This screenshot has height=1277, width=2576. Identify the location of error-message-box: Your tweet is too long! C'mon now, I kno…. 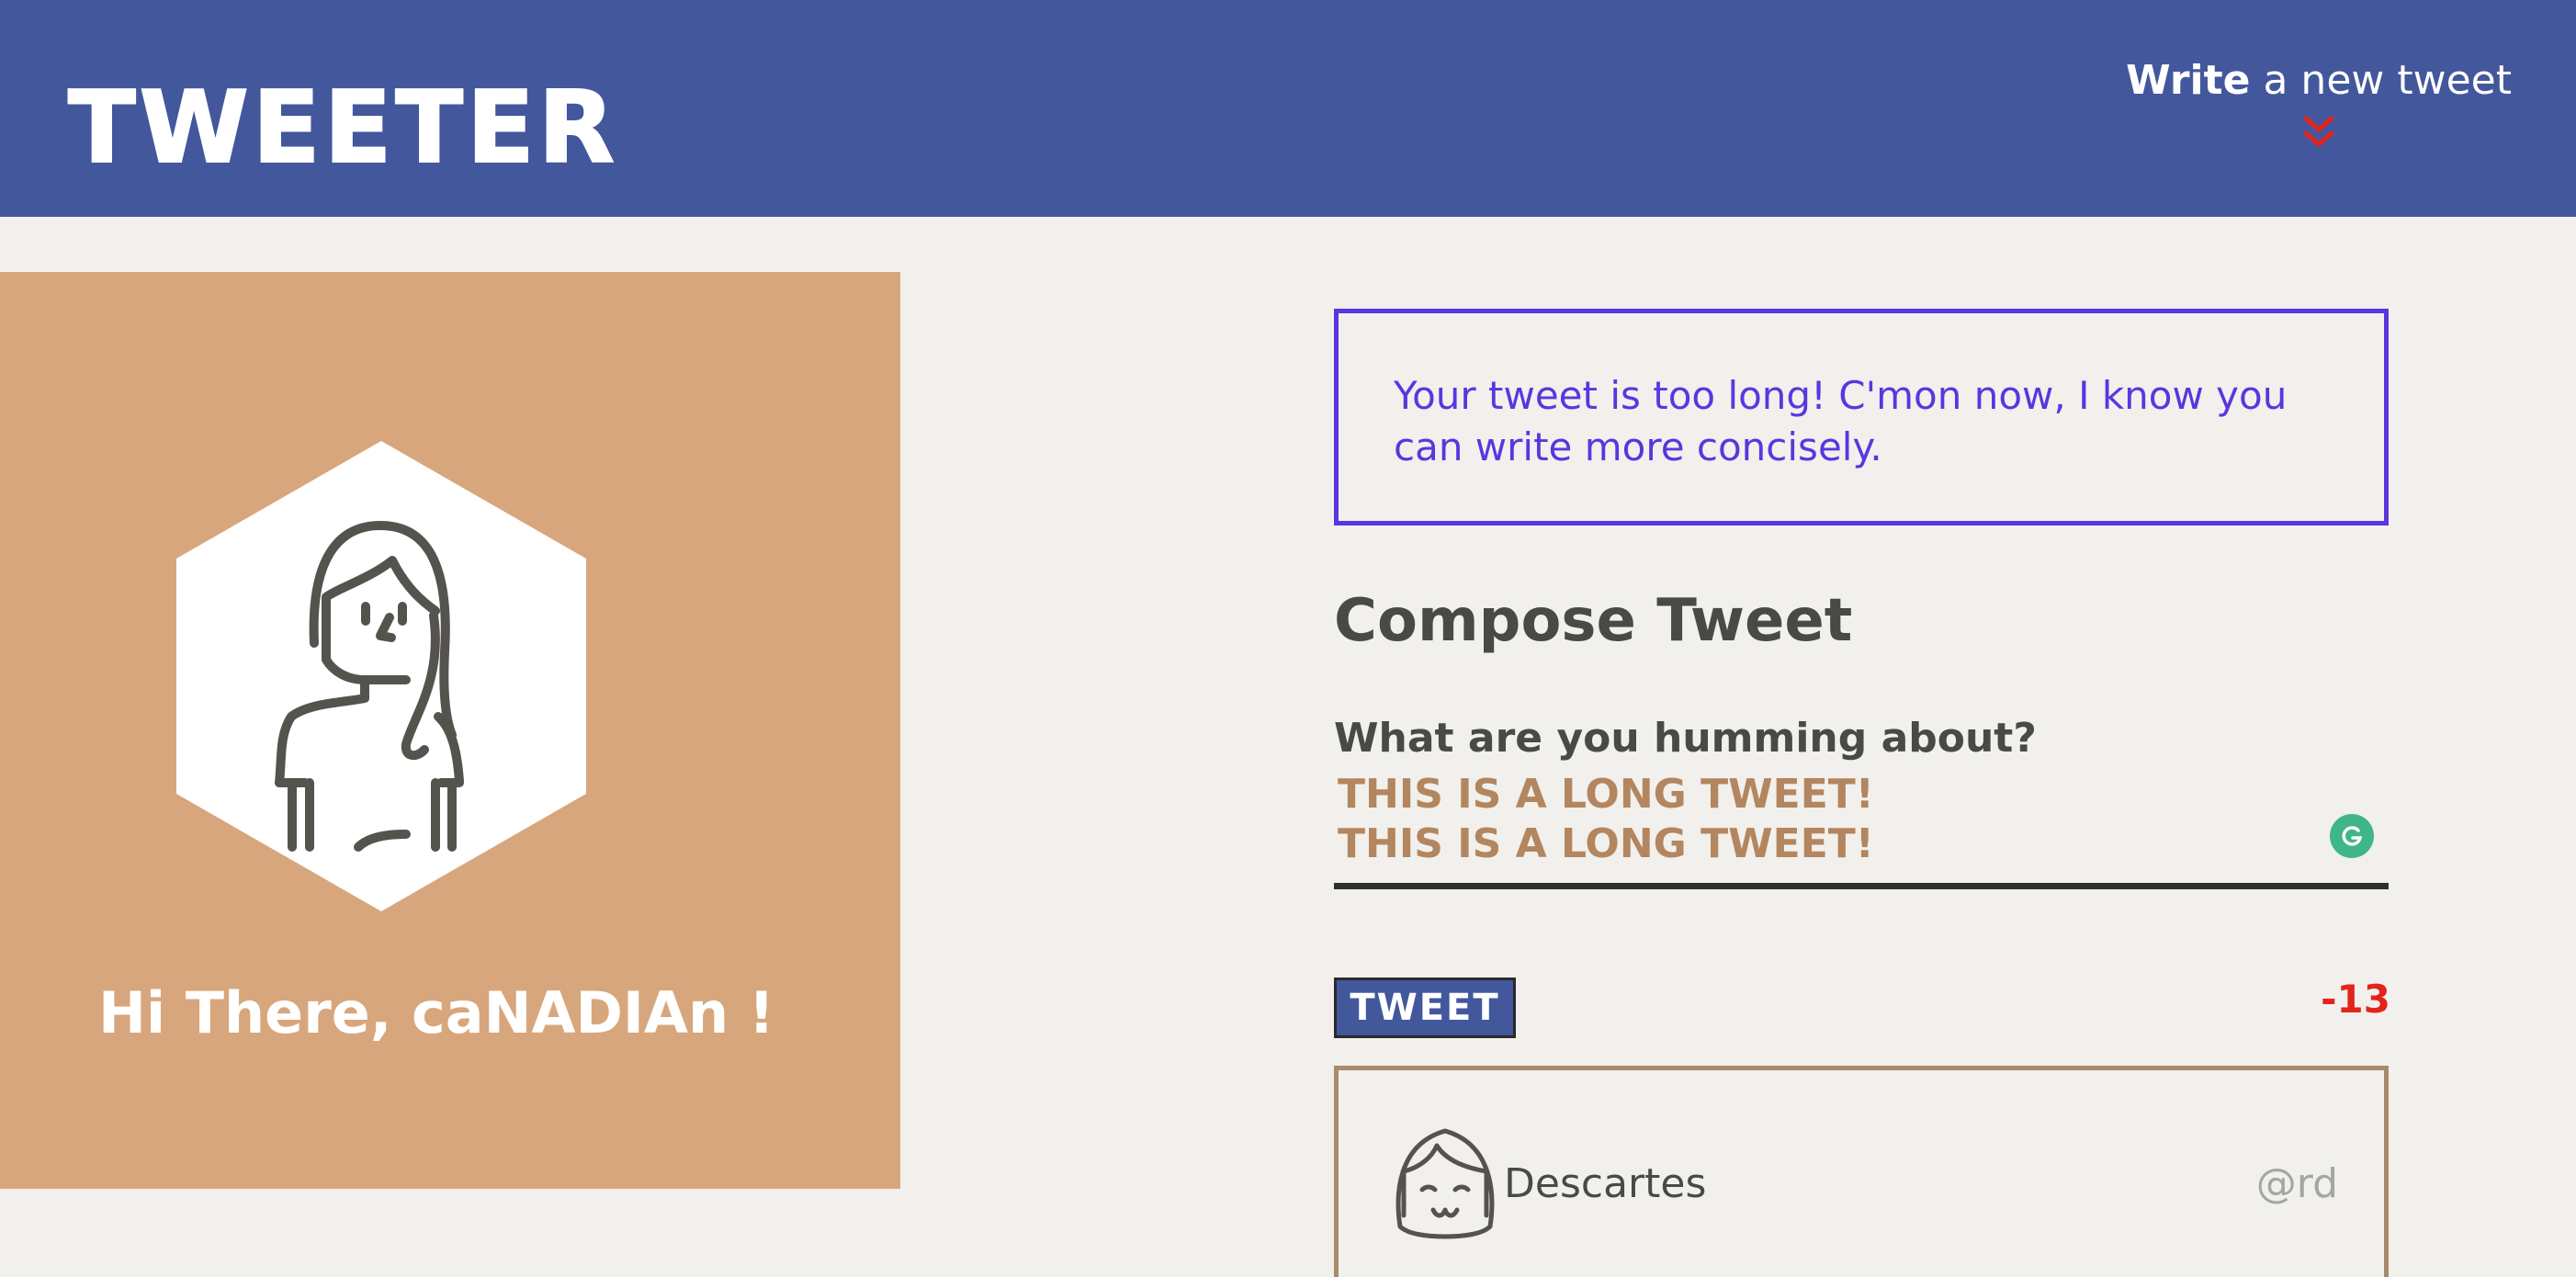
(1861, 417).